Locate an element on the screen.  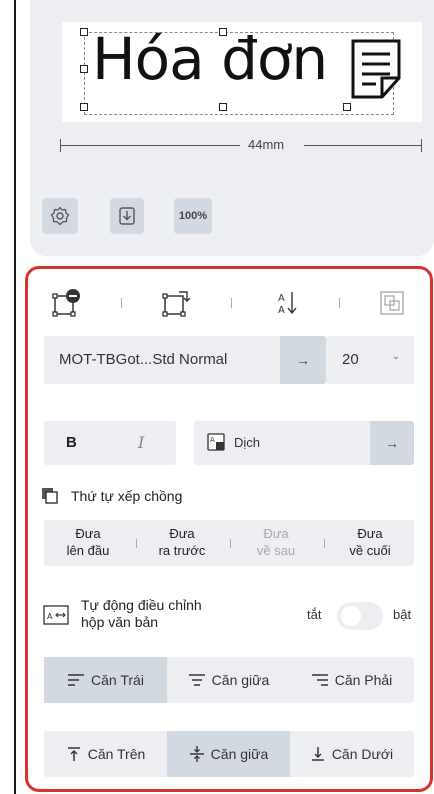
translate-arrow-button: → is located at coordinates (392, 443).